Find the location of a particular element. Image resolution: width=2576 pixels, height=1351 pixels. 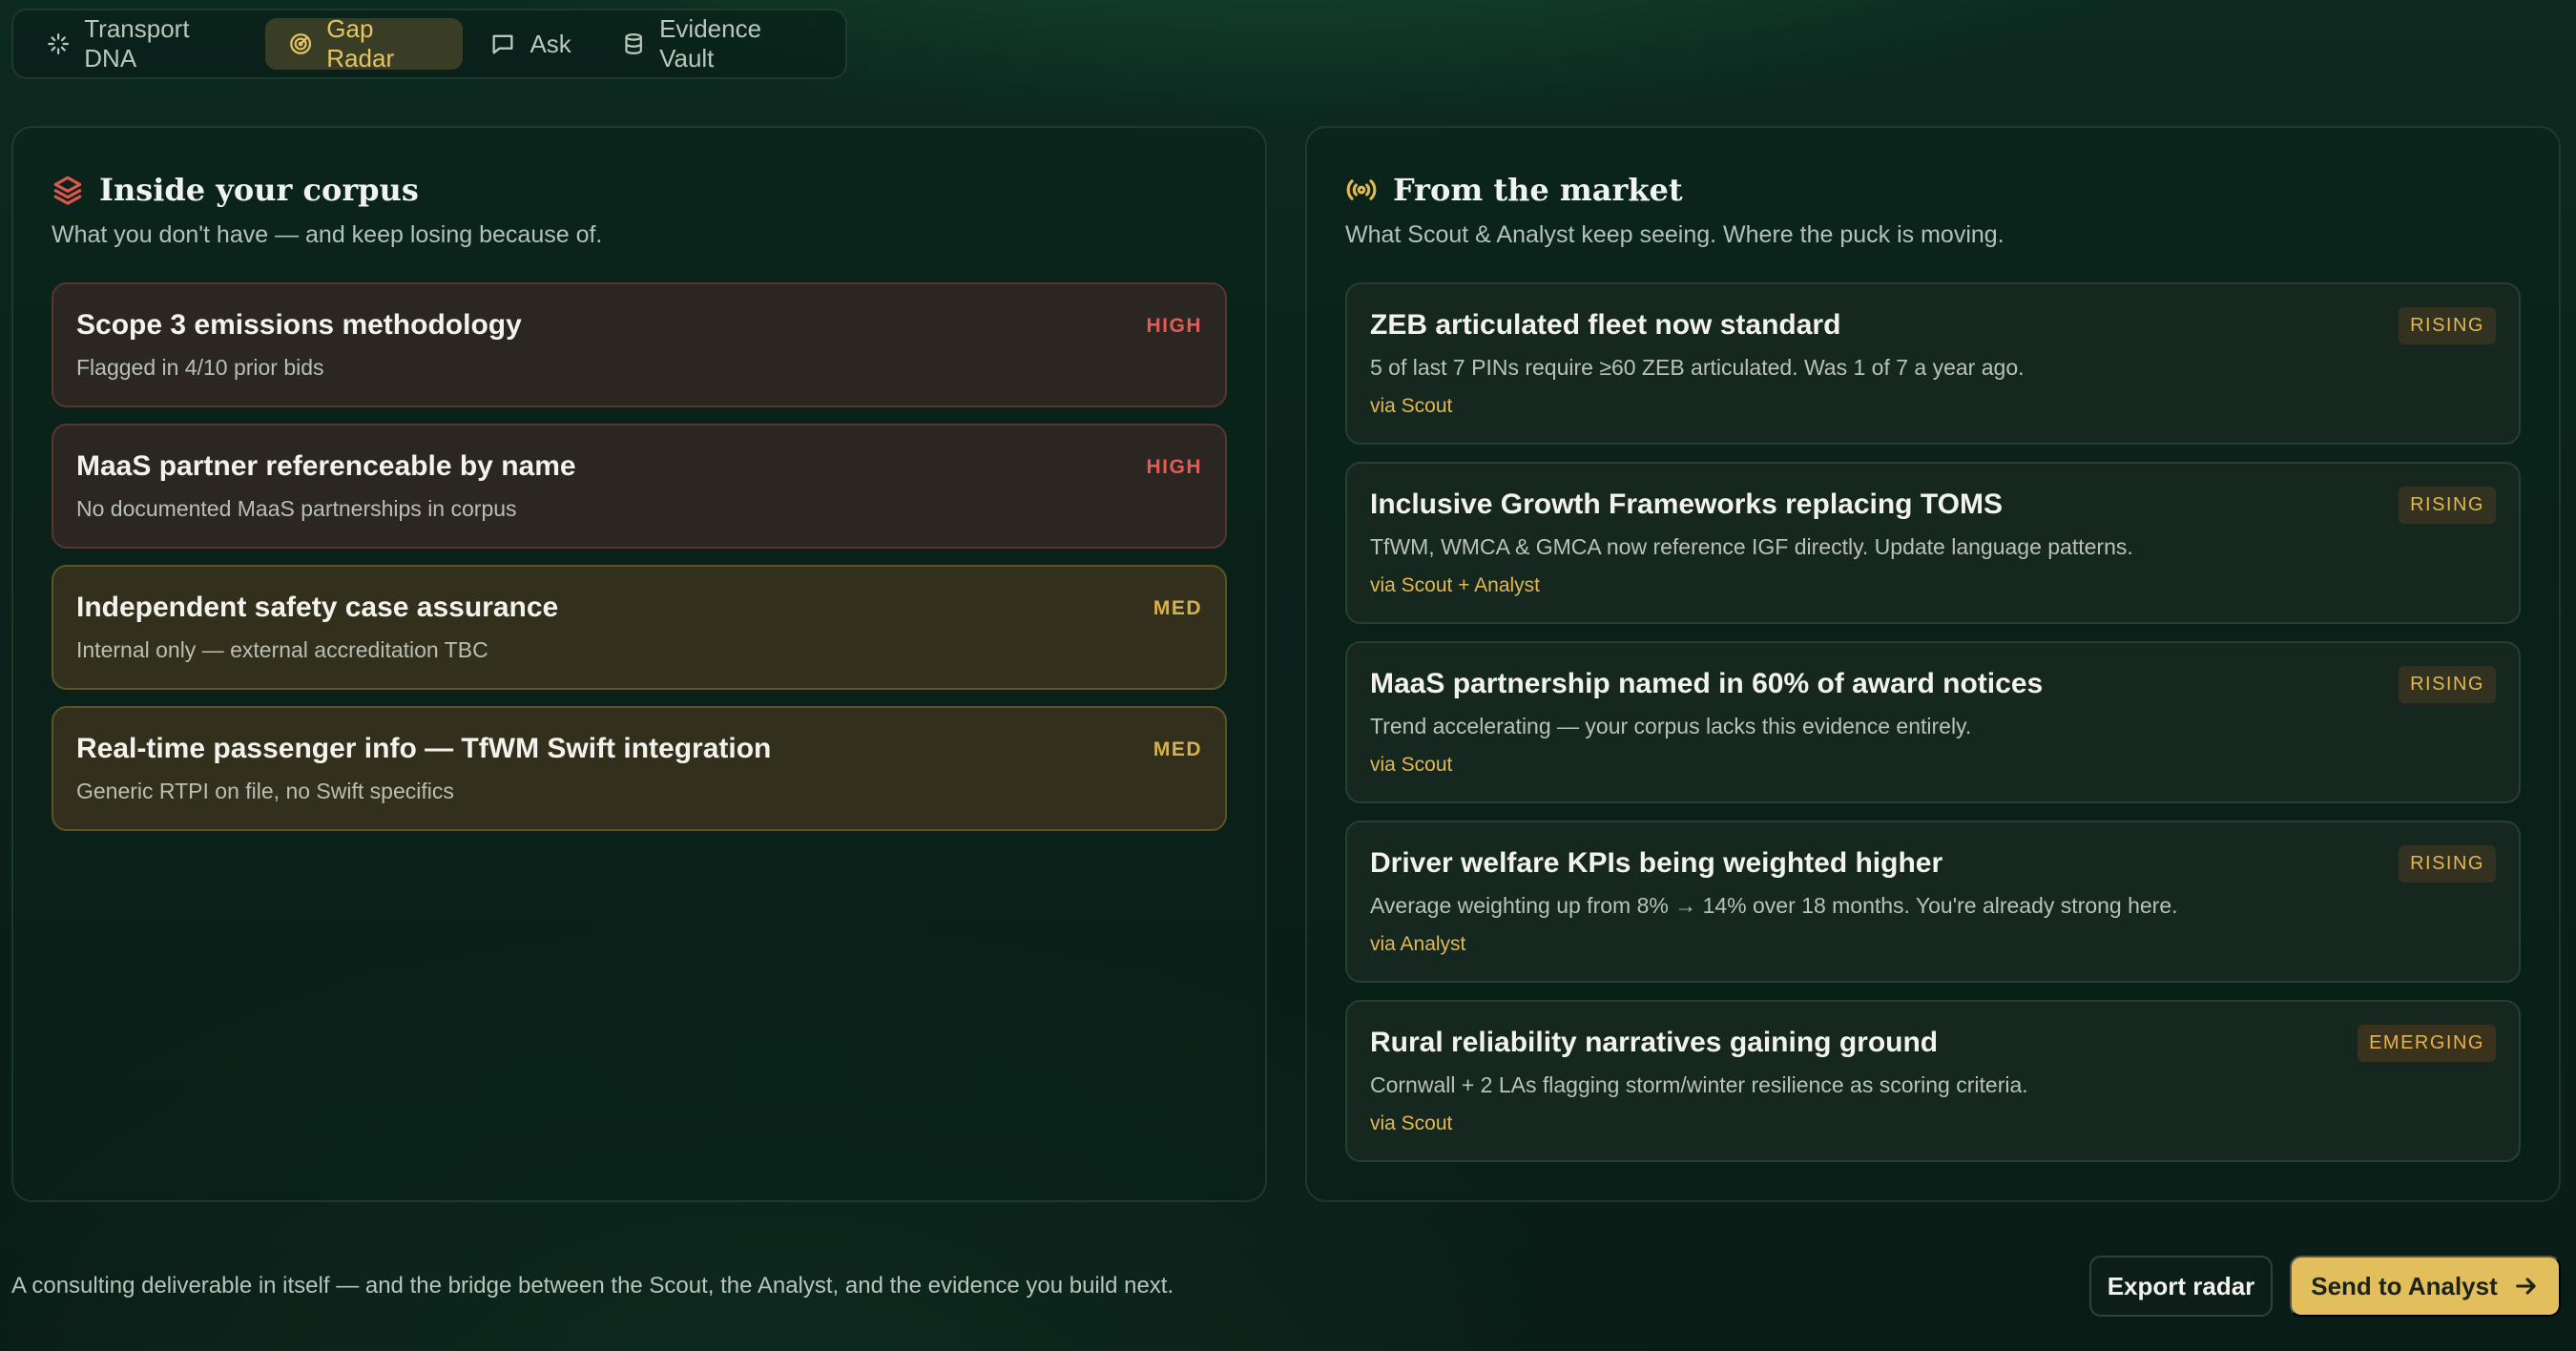

broadcast-icon is located at coordinates (1361, 190).